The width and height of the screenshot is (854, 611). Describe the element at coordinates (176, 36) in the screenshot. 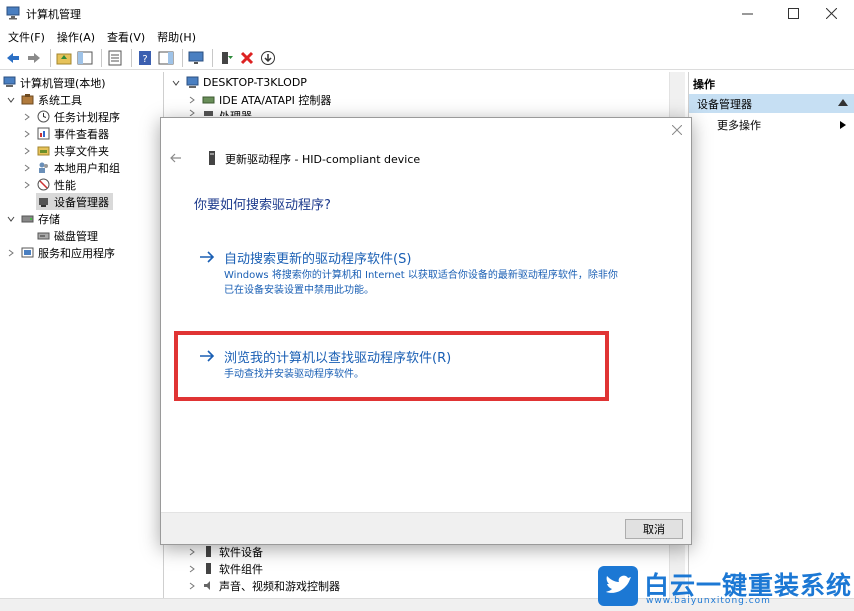

I see `menu-help: 帮助(H)` at that location.